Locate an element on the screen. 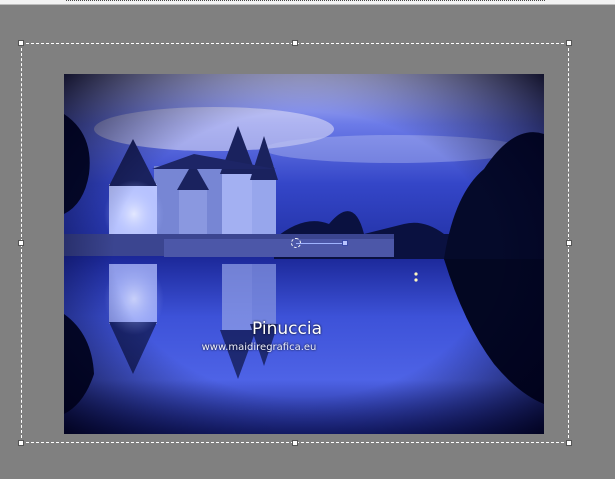  top-ruler is located at coordinates (307, 2).